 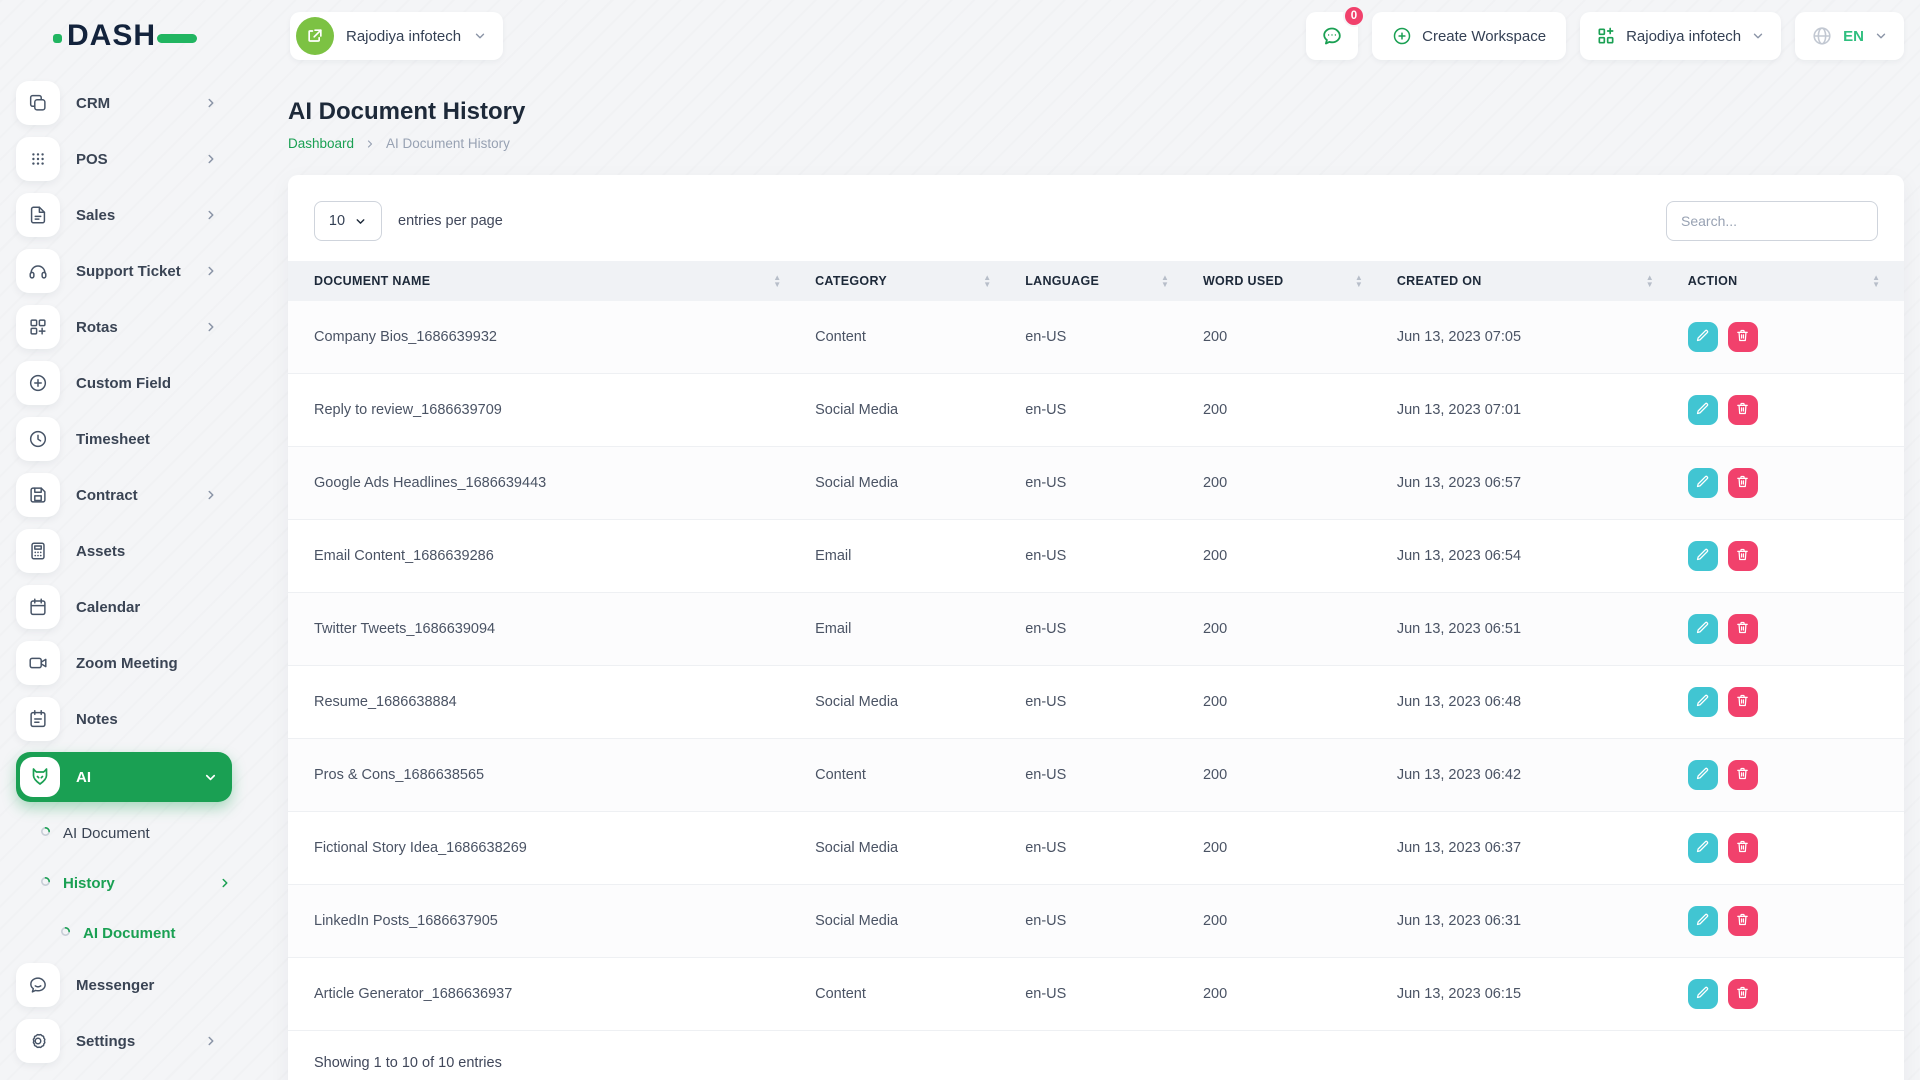 What do you see at coordinates (124, 883) in the screenshot?
I see `sidebar-subitem-history: History` at bounding box center [124, 883].